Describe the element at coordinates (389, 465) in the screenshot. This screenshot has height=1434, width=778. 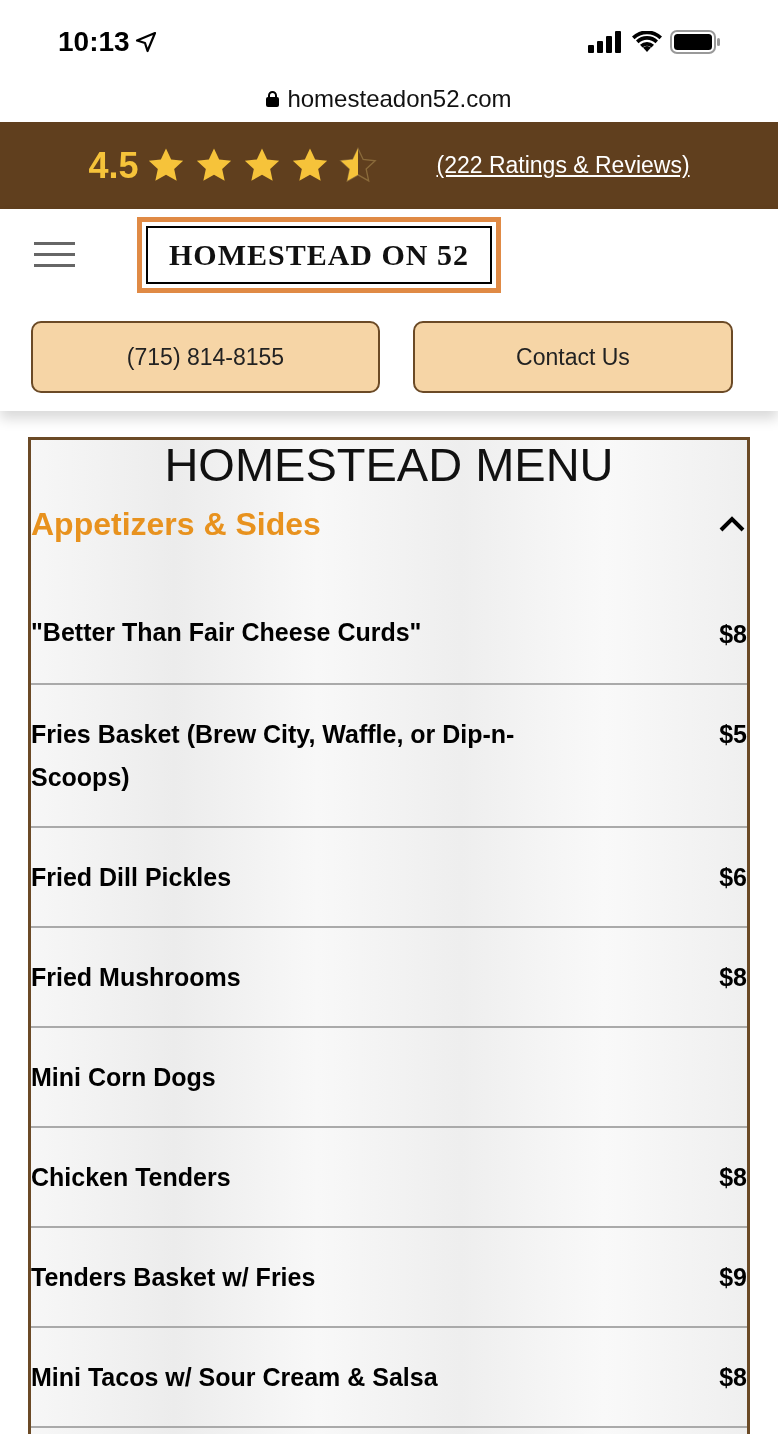
I see `menu-title: HOMESTEAD MENU` at that location.